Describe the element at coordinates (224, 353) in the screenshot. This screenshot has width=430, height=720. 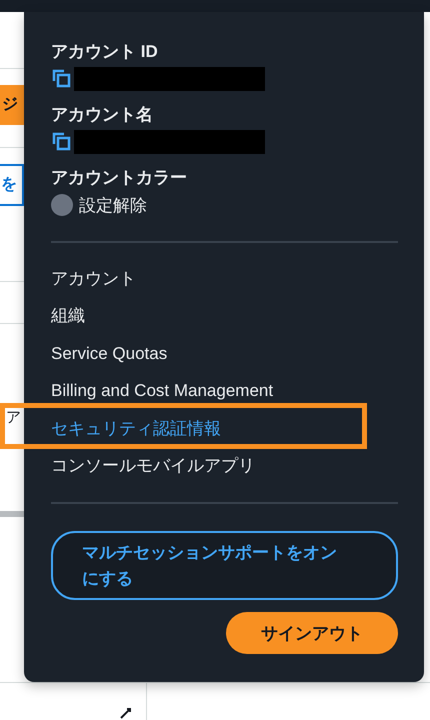
I see `menu-item: Service Quotas` at that location.